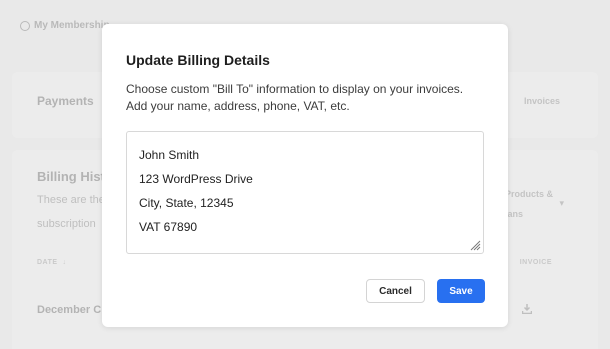 The width and height of the screenshot is (610, 349). What do you see at coordinates (186, 203) in the screenshot?
I see `textarea-line: City, State, 12345` at bounding box center [186, 203].